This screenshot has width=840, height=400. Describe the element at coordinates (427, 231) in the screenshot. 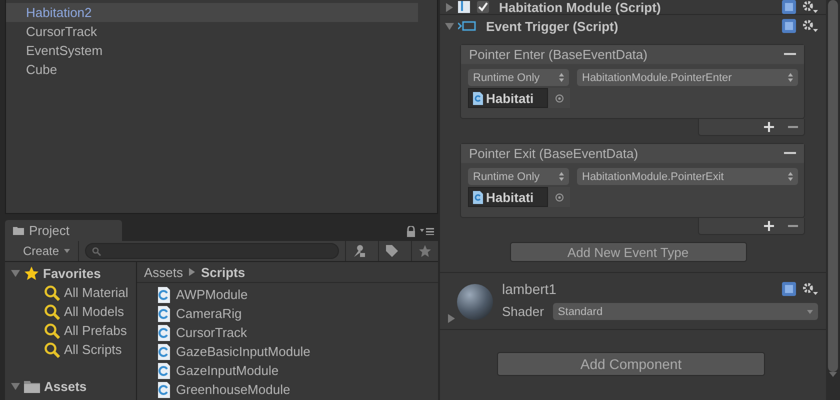

I see `menu-icon` at that location.